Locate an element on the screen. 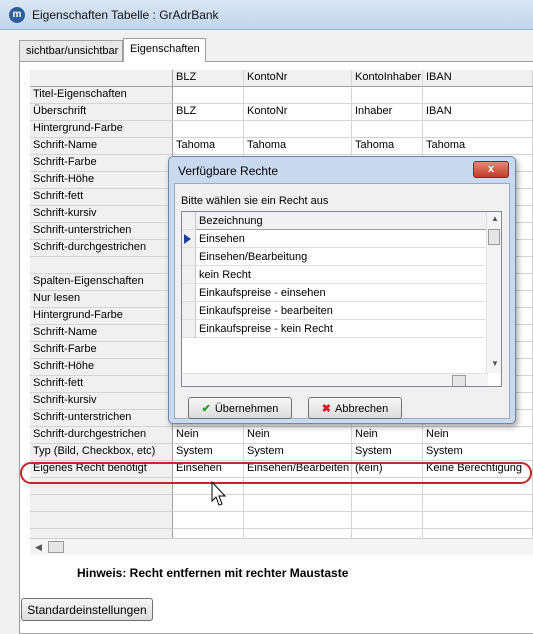 The image size is (533, 634). row-label: Überschrift is located at coordinates (101, 112).